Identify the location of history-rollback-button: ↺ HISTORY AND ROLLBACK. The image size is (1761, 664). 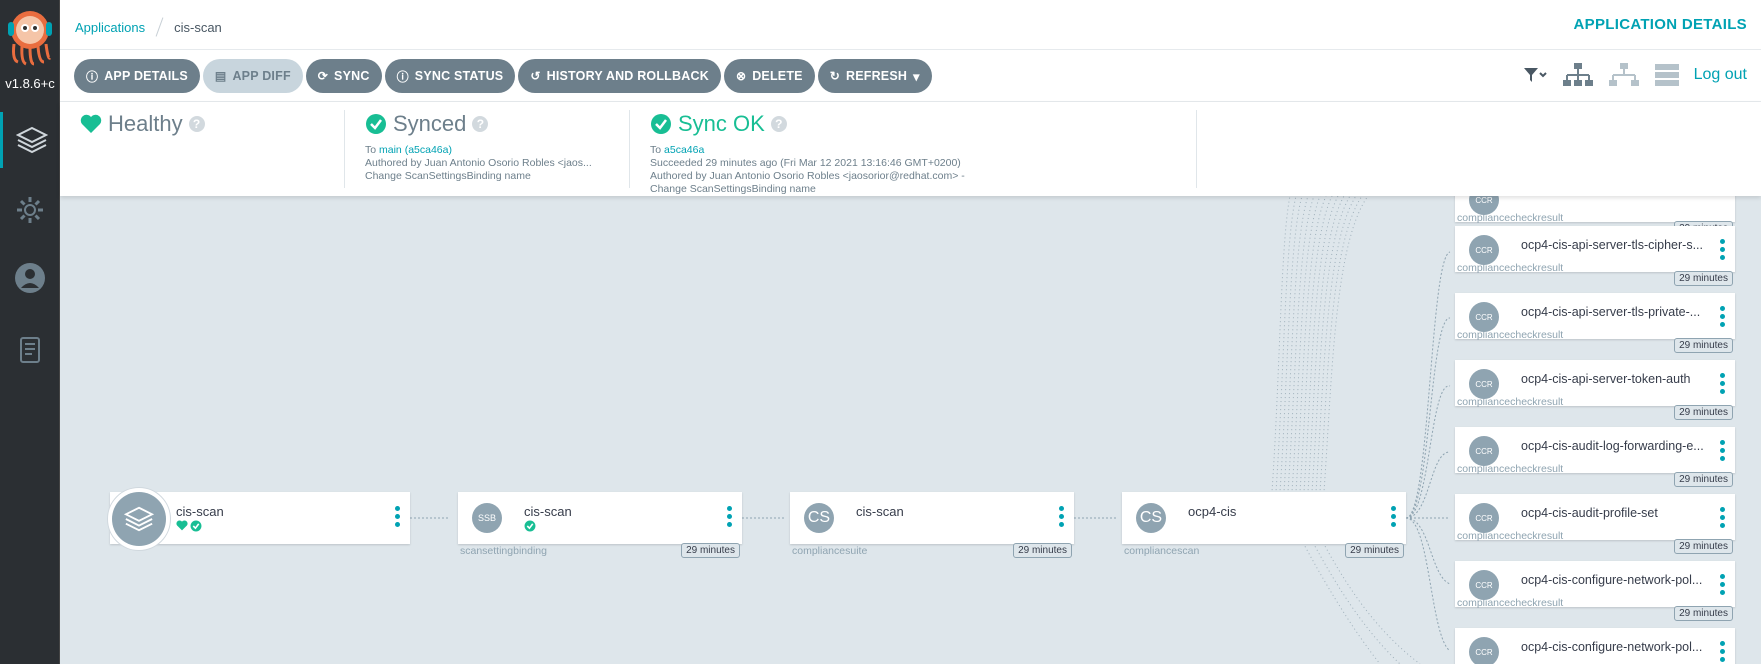
(619, 76).